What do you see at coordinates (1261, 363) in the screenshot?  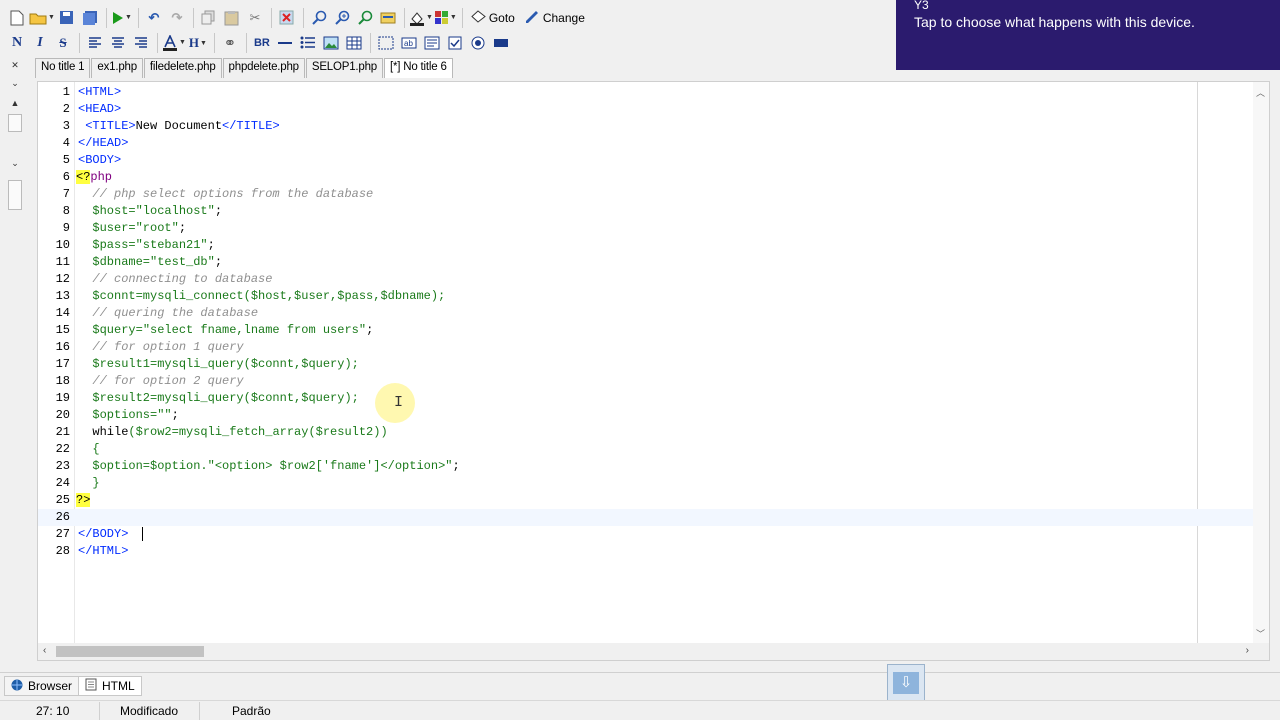 I see `vertical-scrollbar: ︿ ﹀` at bounding box center [1261, 363].